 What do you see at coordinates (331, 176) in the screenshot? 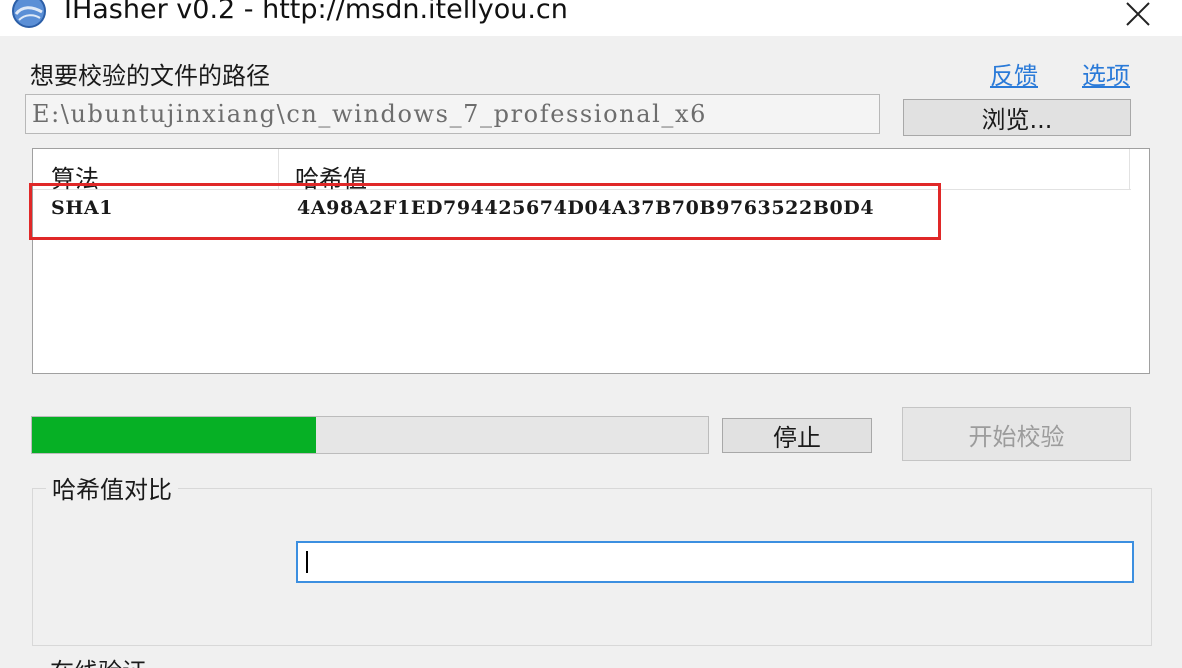
I see `column-header-hash: 哈希值` at bounding box center [331, 176].